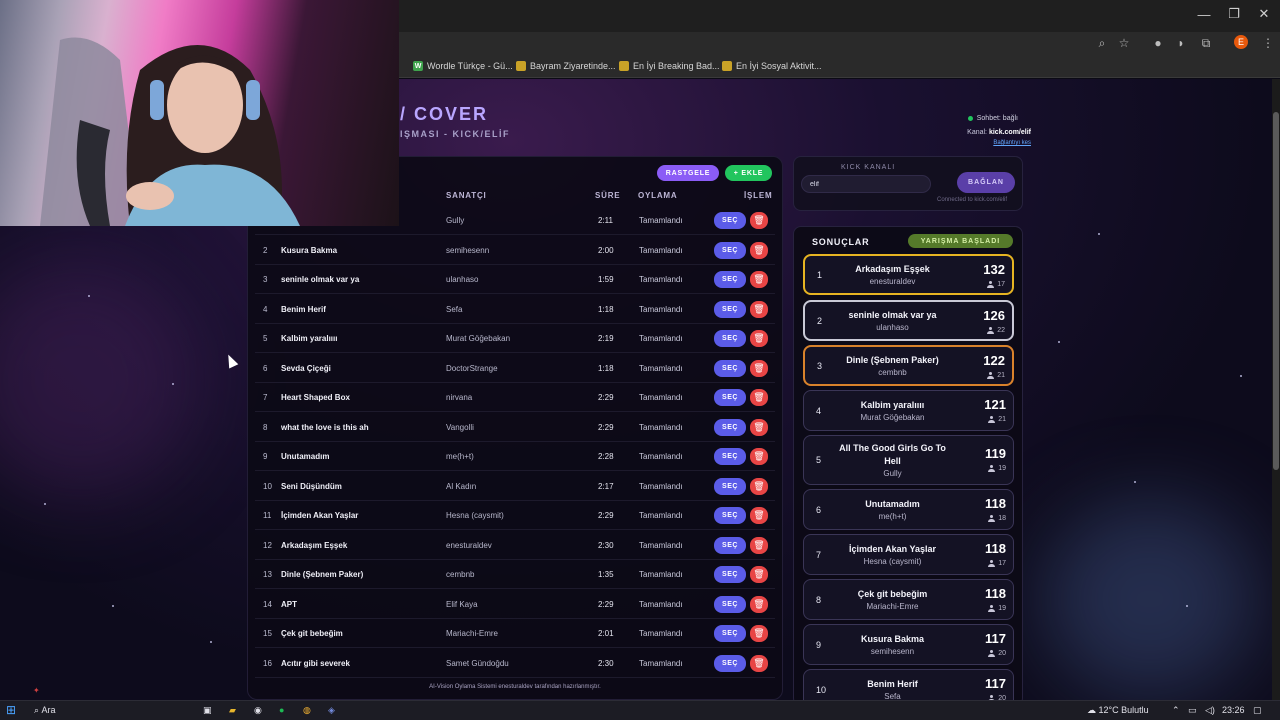  Describe the element at coordinates (315, 397) in the screenshot. I see `song-title: Heart Shaped Box` at that location.